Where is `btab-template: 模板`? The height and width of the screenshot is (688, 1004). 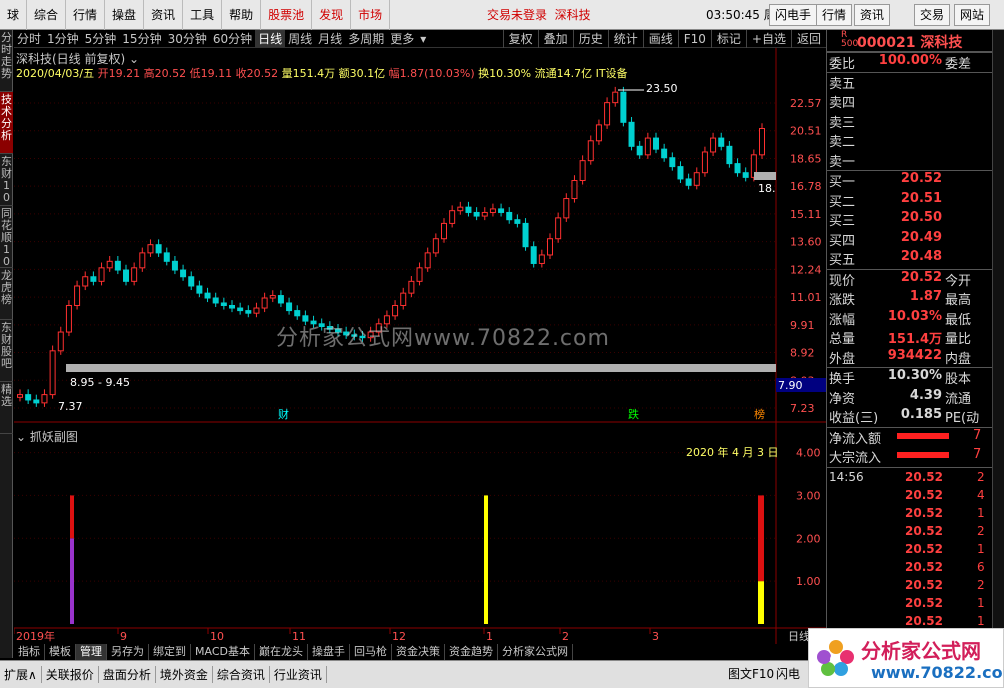 btab-template: 模板 is located at coordinates (60, 652).